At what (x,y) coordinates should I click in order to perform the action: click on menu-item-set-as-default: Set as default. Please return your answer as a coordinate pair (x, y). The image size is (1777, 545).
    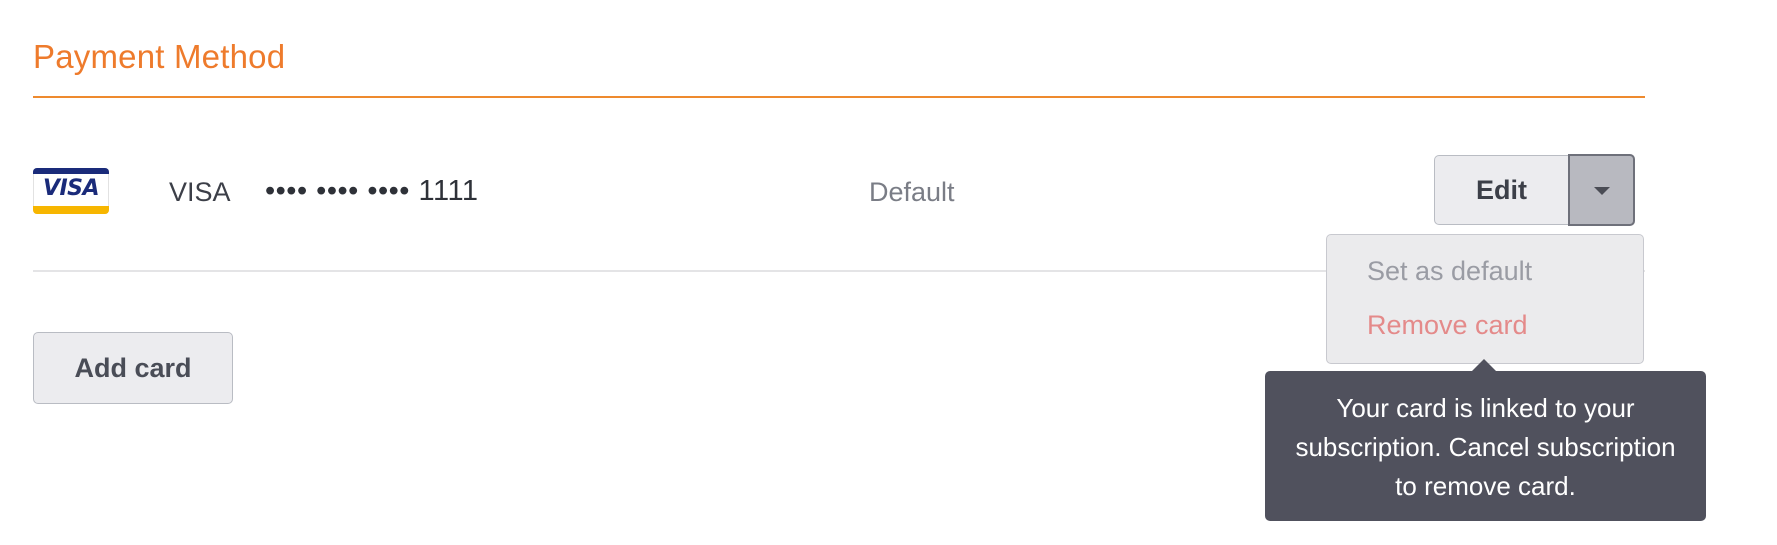
    Looking at the image, I should click on (1449, 271).